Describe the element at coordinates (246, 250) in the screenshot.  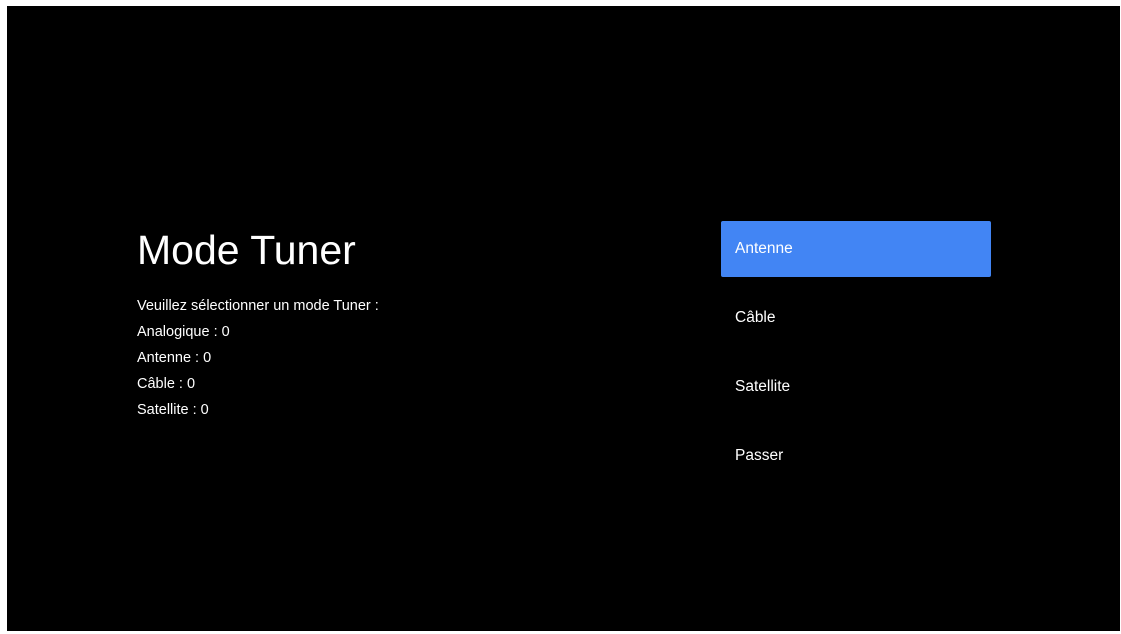
I see `page-title: Mode Tuner` at that location.